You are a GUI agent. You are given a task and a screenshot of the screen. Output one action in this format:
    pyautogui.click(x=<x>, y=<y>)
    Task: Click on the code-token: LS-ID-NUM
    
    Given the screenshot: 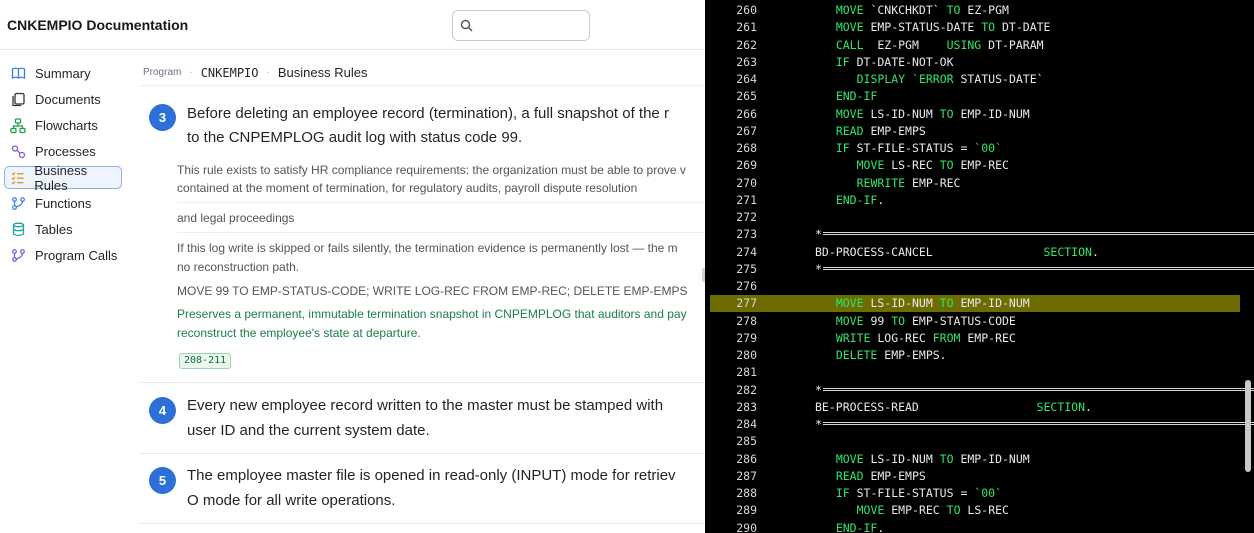 What is the action you would take?
    pyautogui.click(x=901, y=303)
    